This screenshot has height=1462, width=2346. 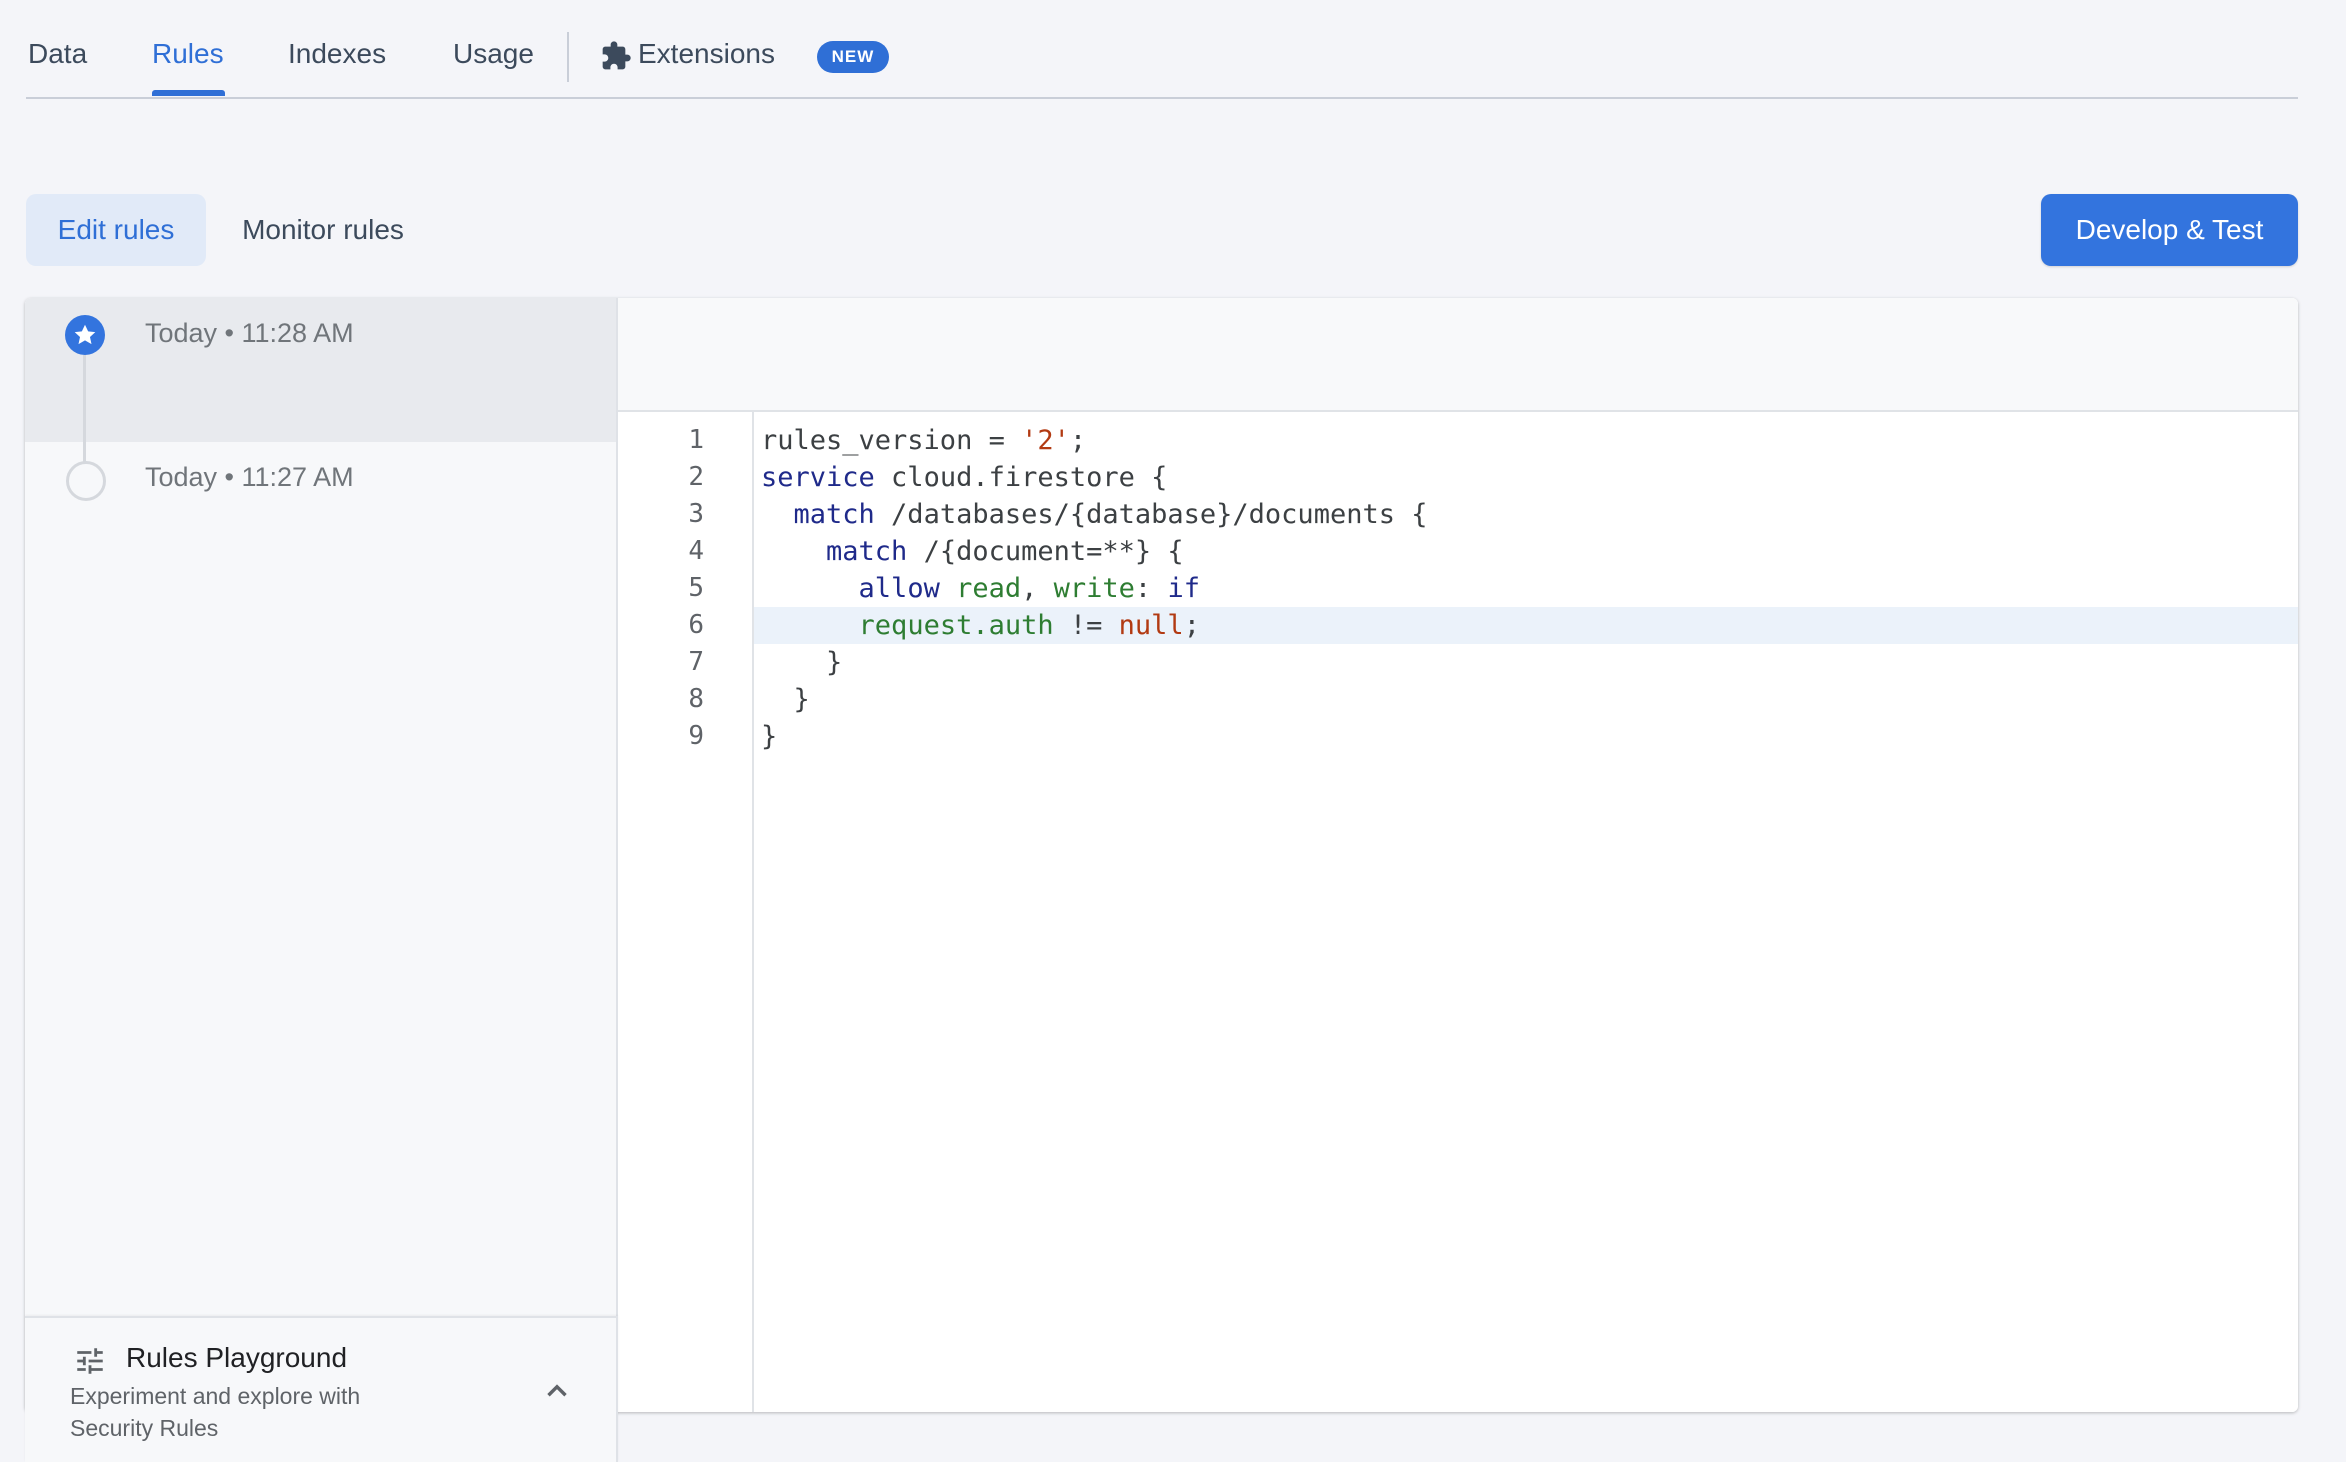 What do you see at coordinates (337, 54) in the screenshot?
I see `tab-indexes: Indexes` at bounding box center [337, 54].